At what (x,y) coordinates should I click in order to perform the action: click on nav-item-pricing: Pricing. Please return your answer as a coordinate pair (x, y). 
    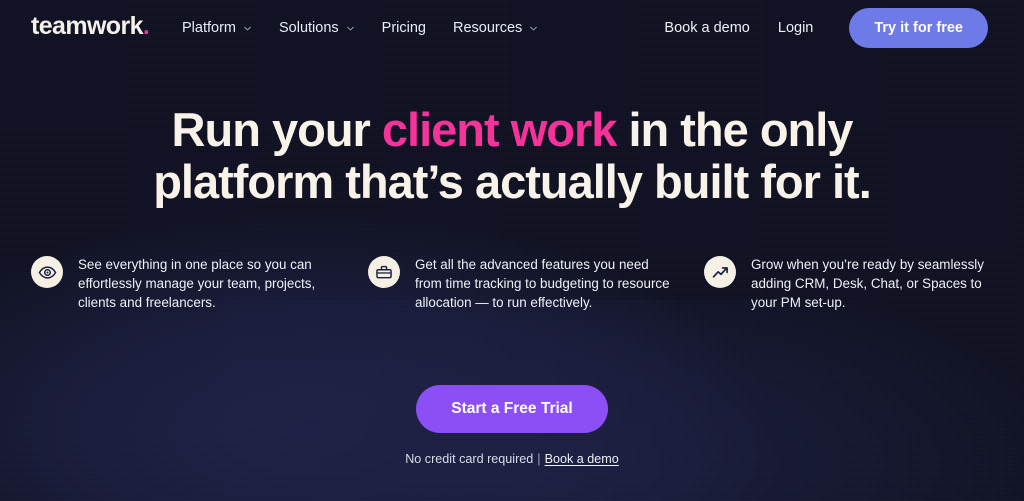
    Looking at the image, I should click on (404, 28).